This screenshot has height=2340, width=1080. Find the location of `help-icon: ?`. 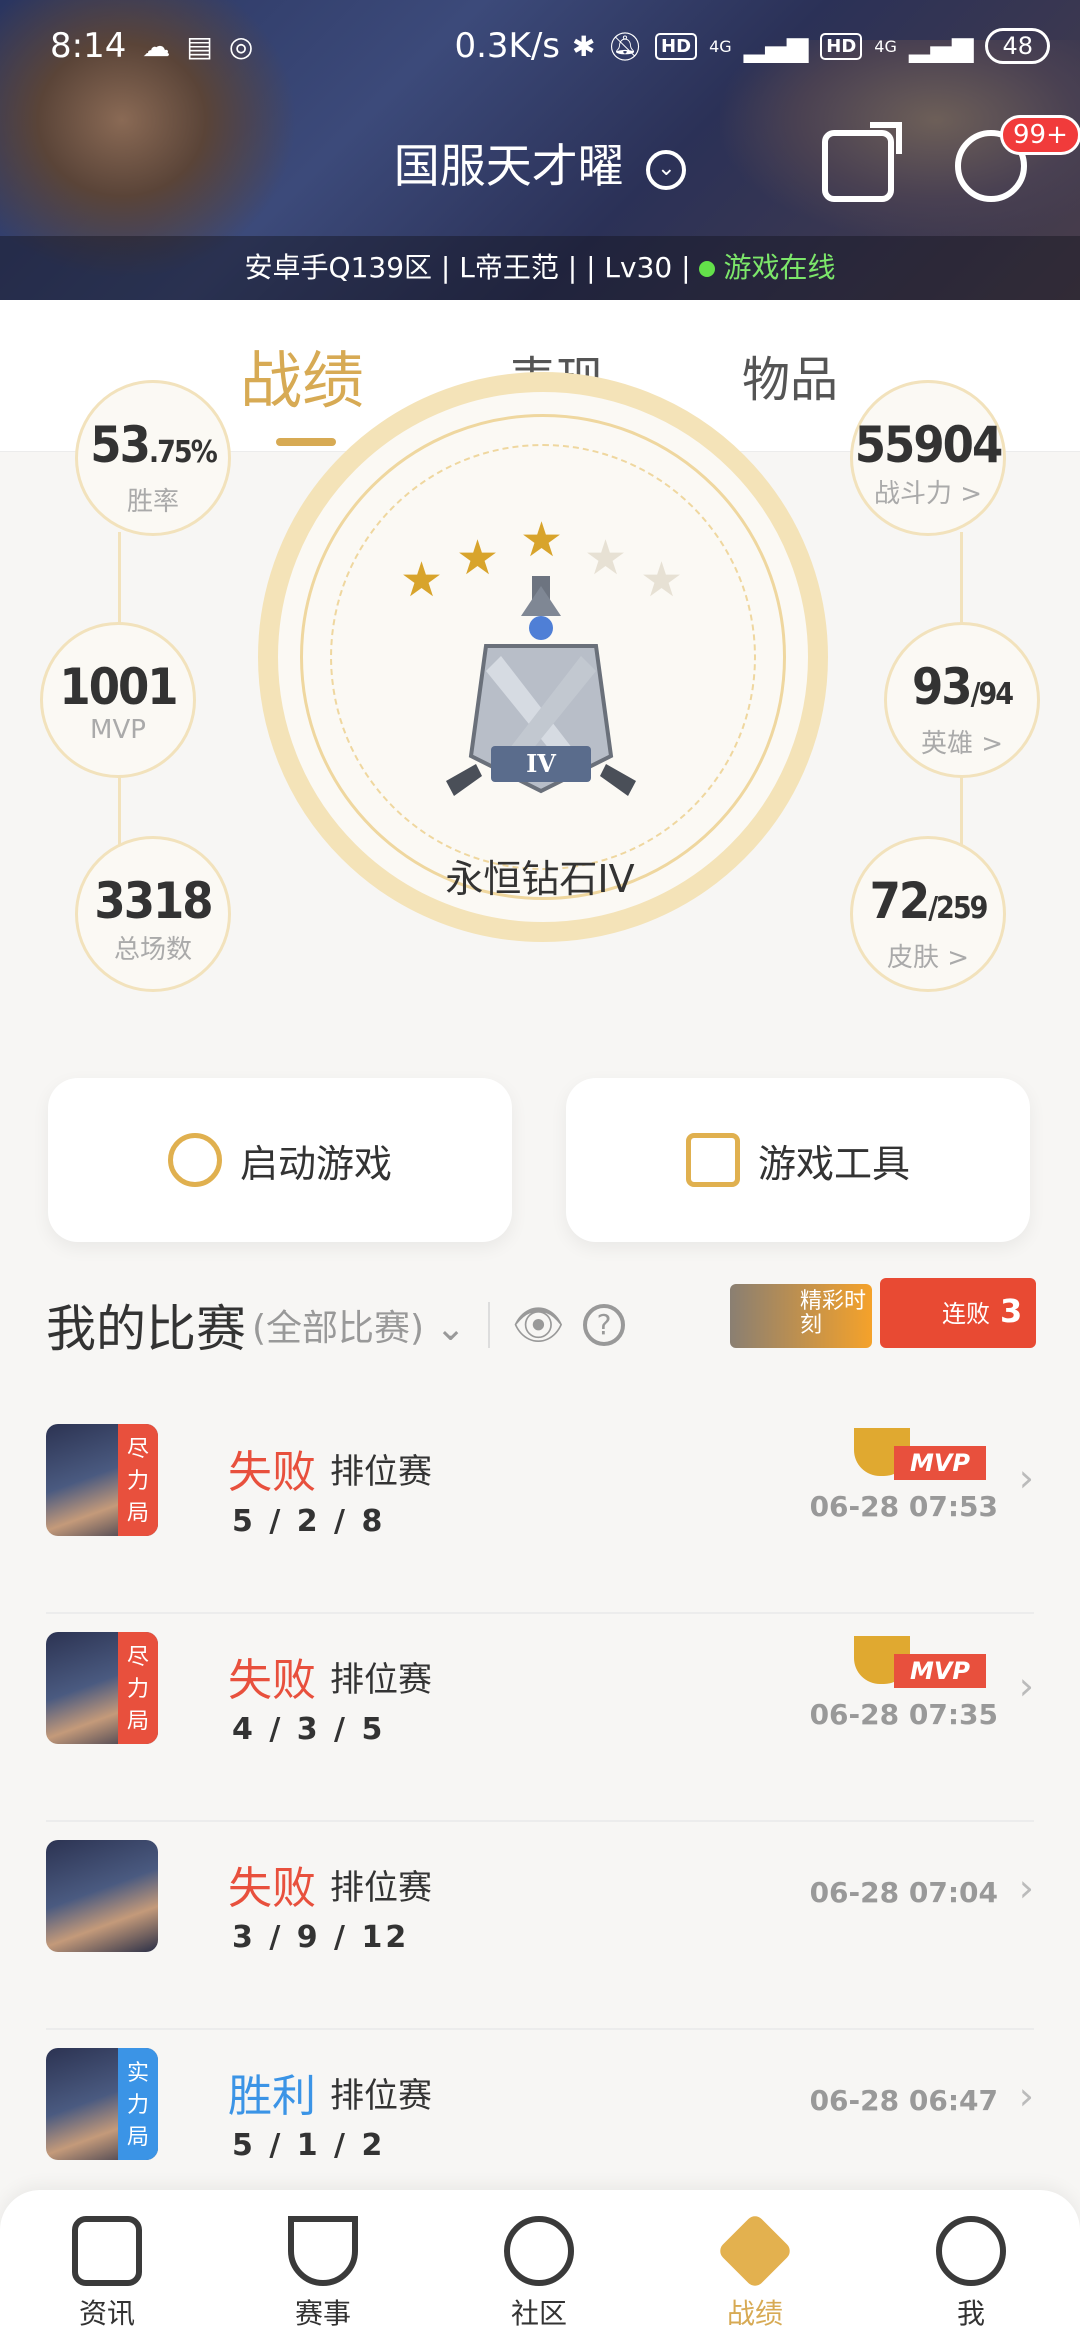

help-icon: ? is located at coordinates (604, 1325).